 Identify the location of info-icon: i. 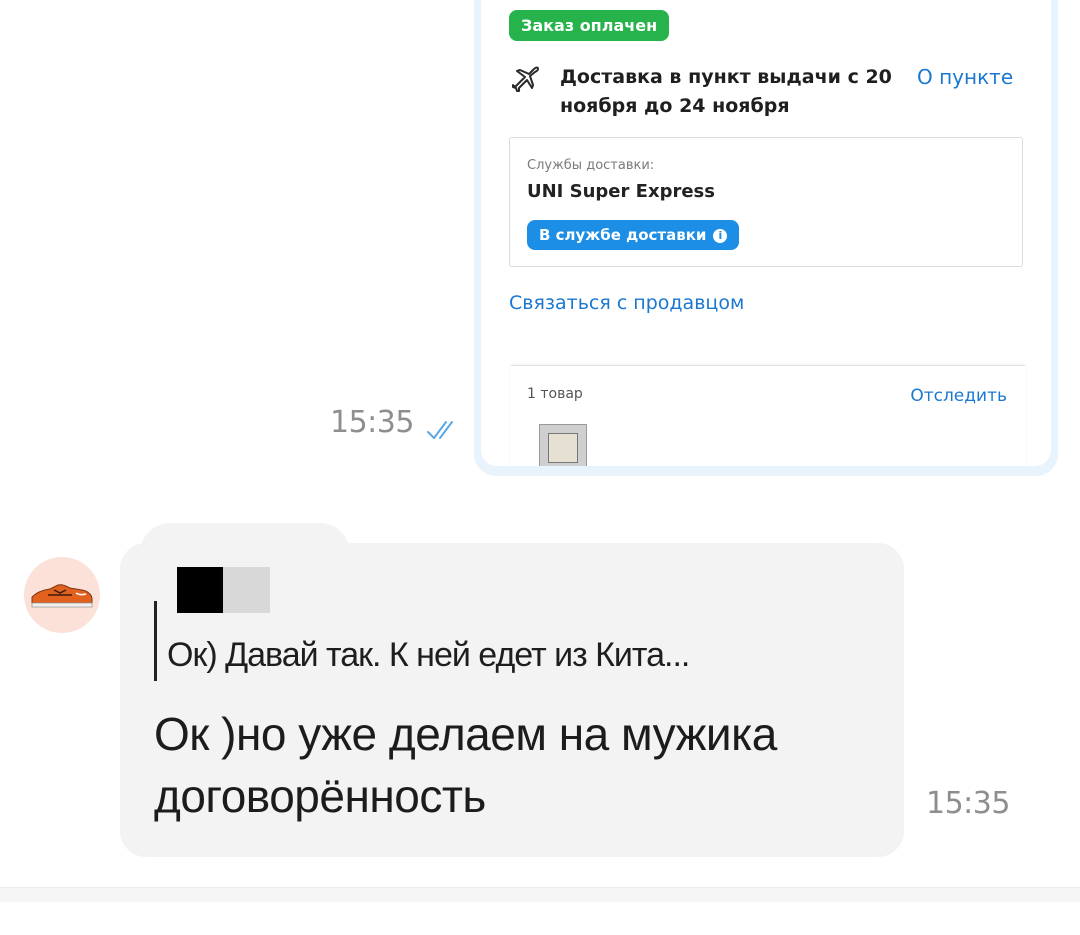
(720, 236).